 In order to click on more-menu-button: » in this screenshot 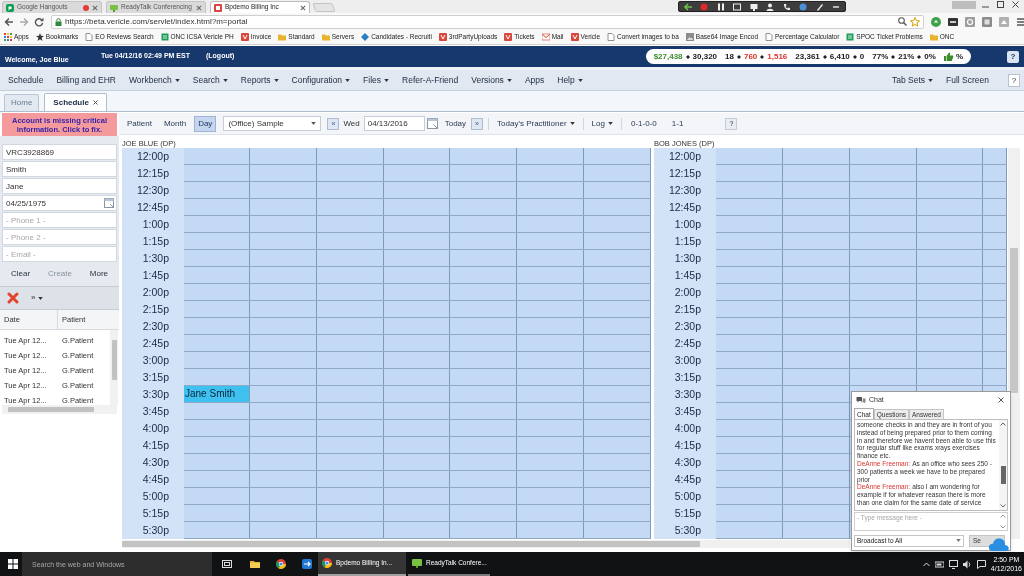, I will do `click(37, 298)`.